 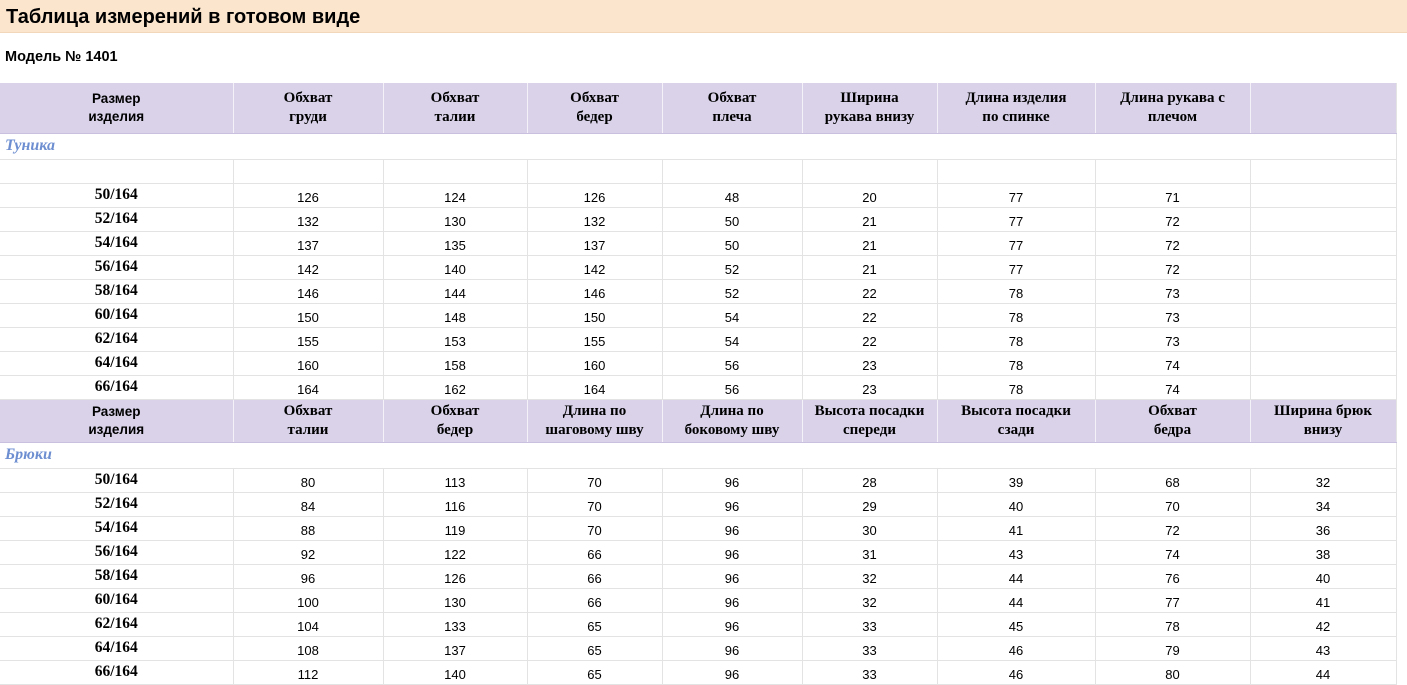 I want to click on measurement-cell: 74, so click(x=1173, y=552).